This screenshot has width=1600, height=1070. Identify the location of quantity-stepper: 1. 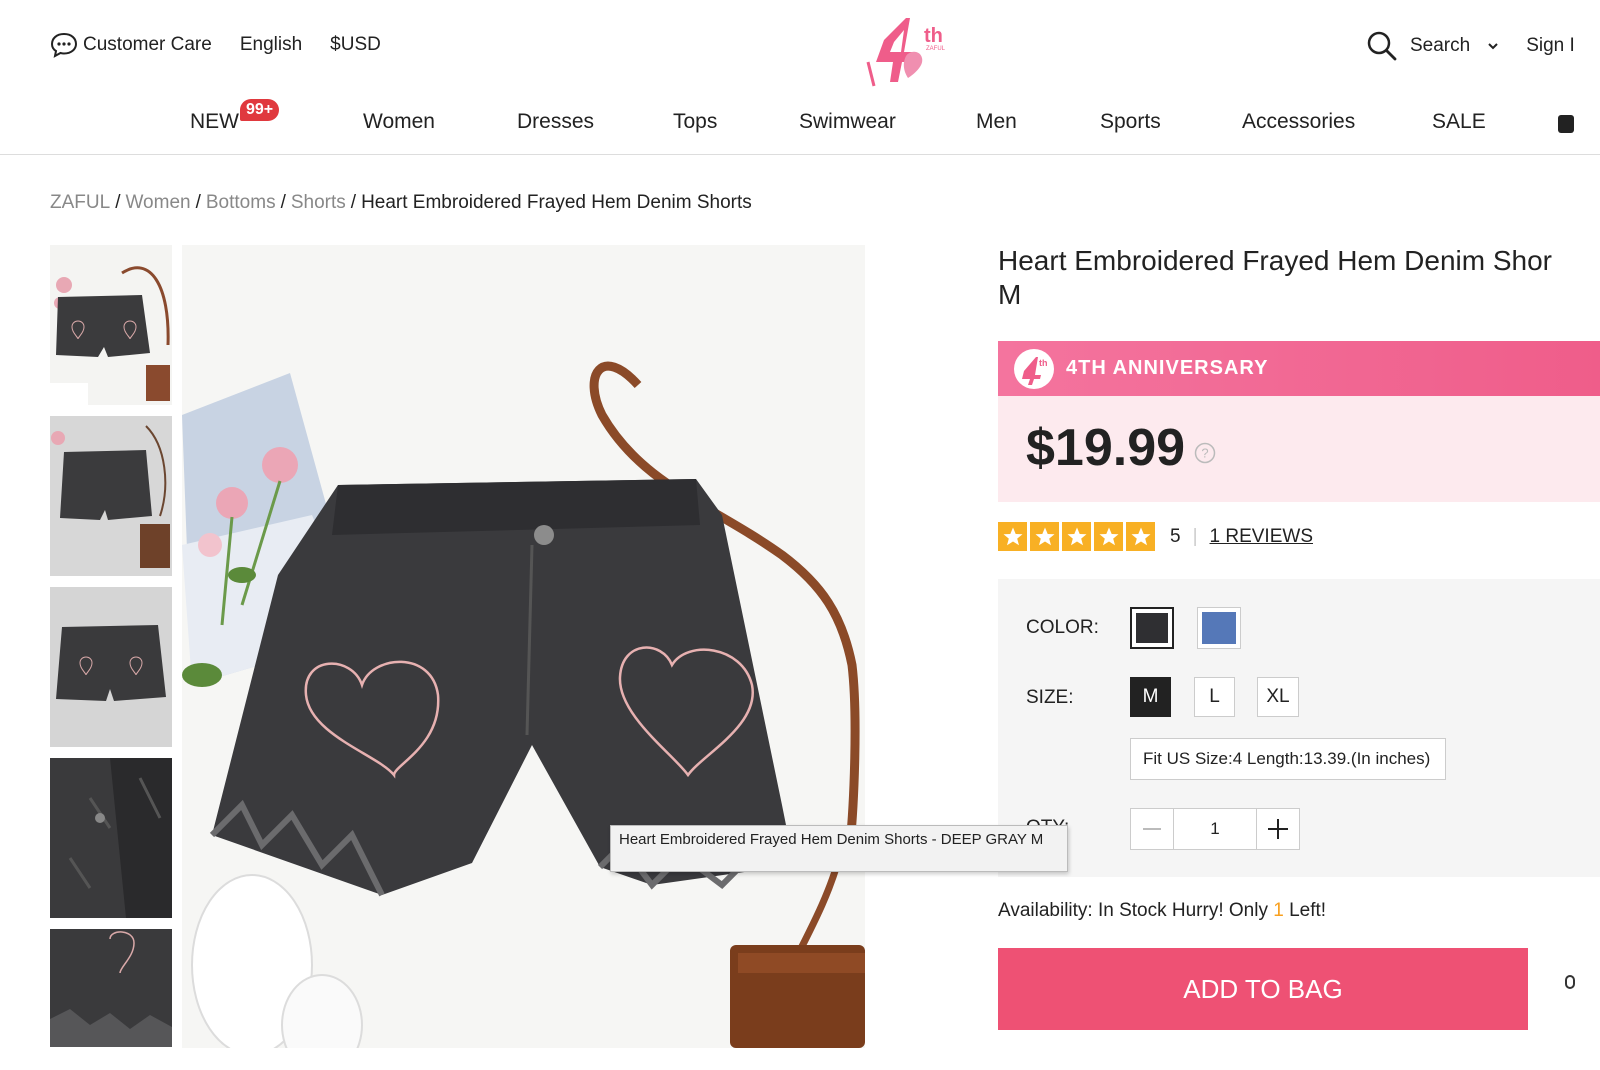
(1215, 829).